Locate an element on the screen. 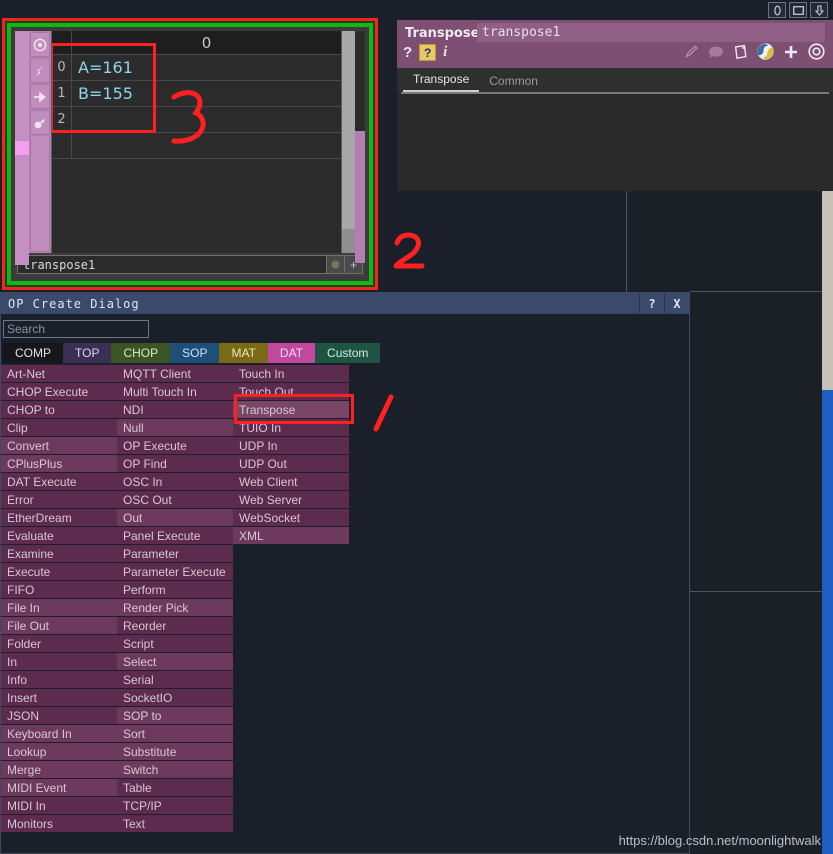 This screenshot has width=833, height=854. help-button: ? is located at coordinates (651, 303).